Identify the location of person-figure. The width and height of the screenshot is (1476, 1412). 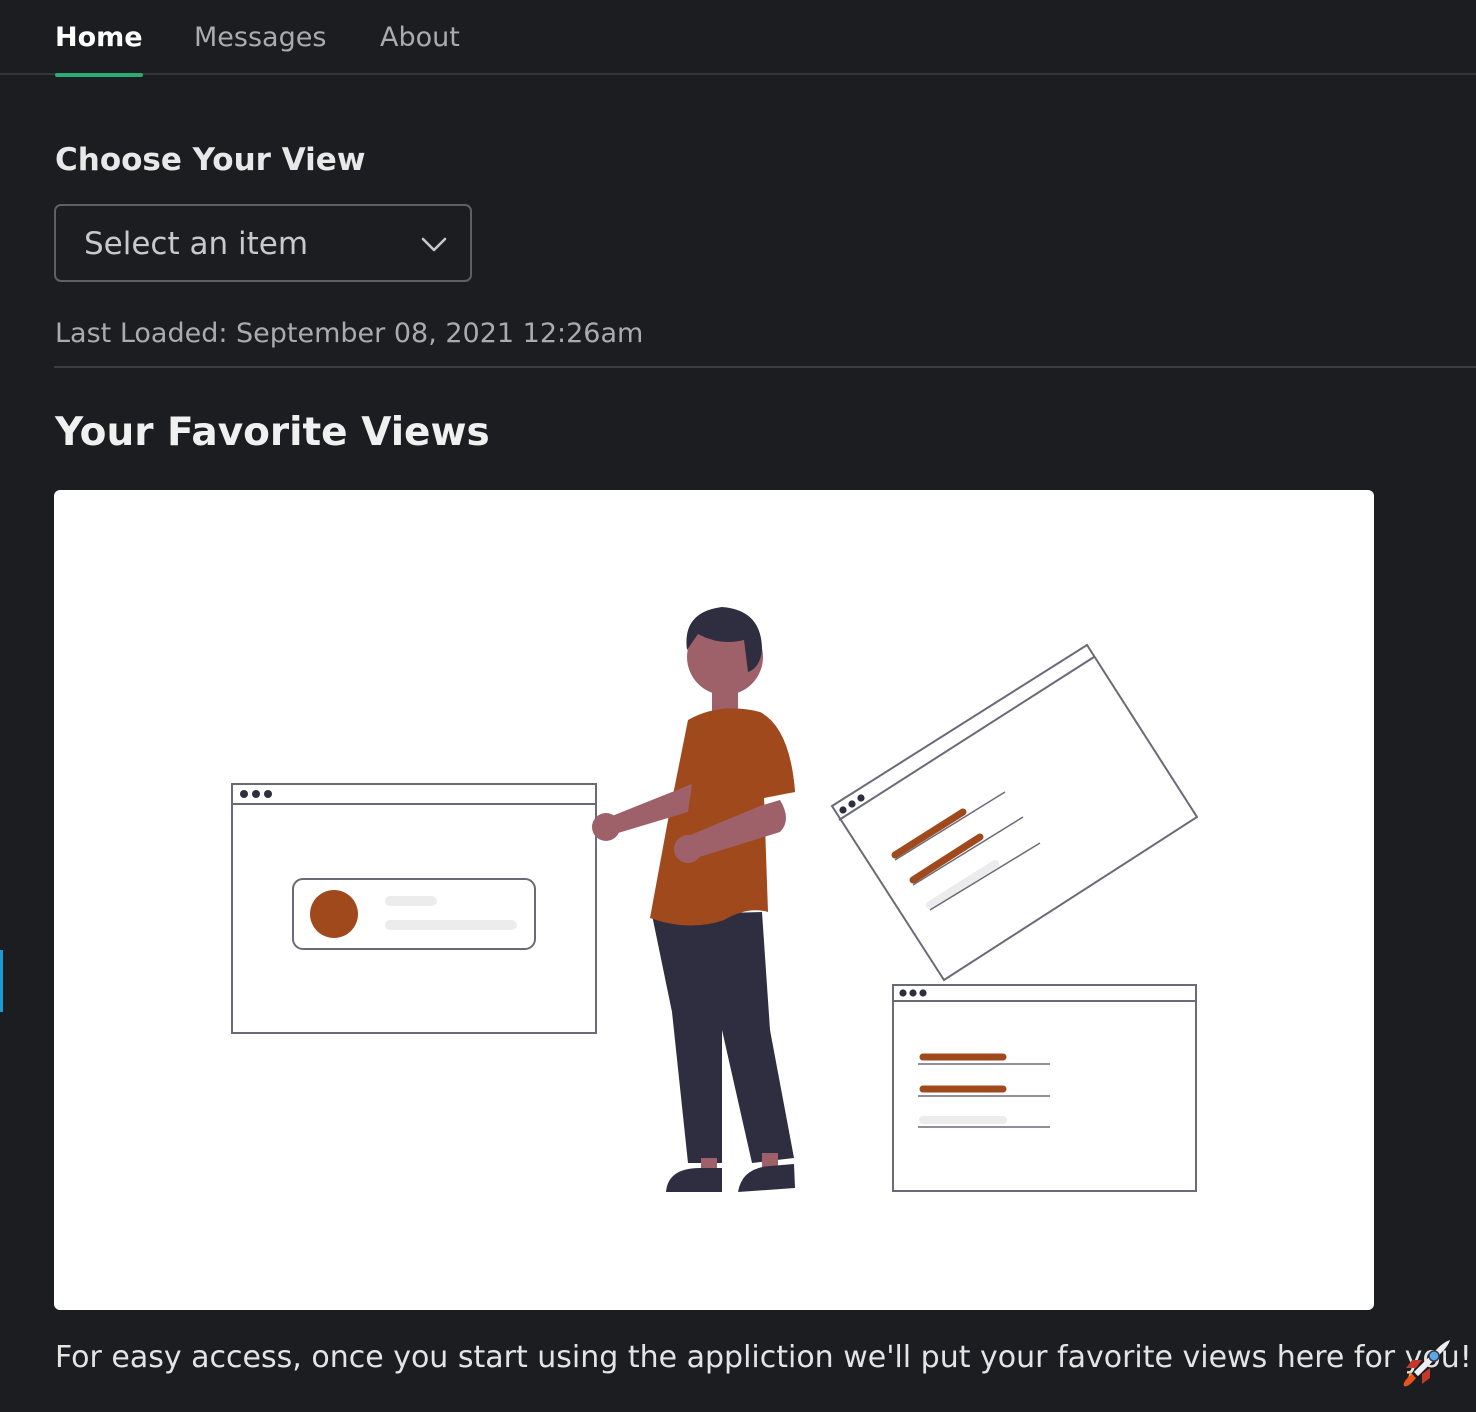
(693, 899).